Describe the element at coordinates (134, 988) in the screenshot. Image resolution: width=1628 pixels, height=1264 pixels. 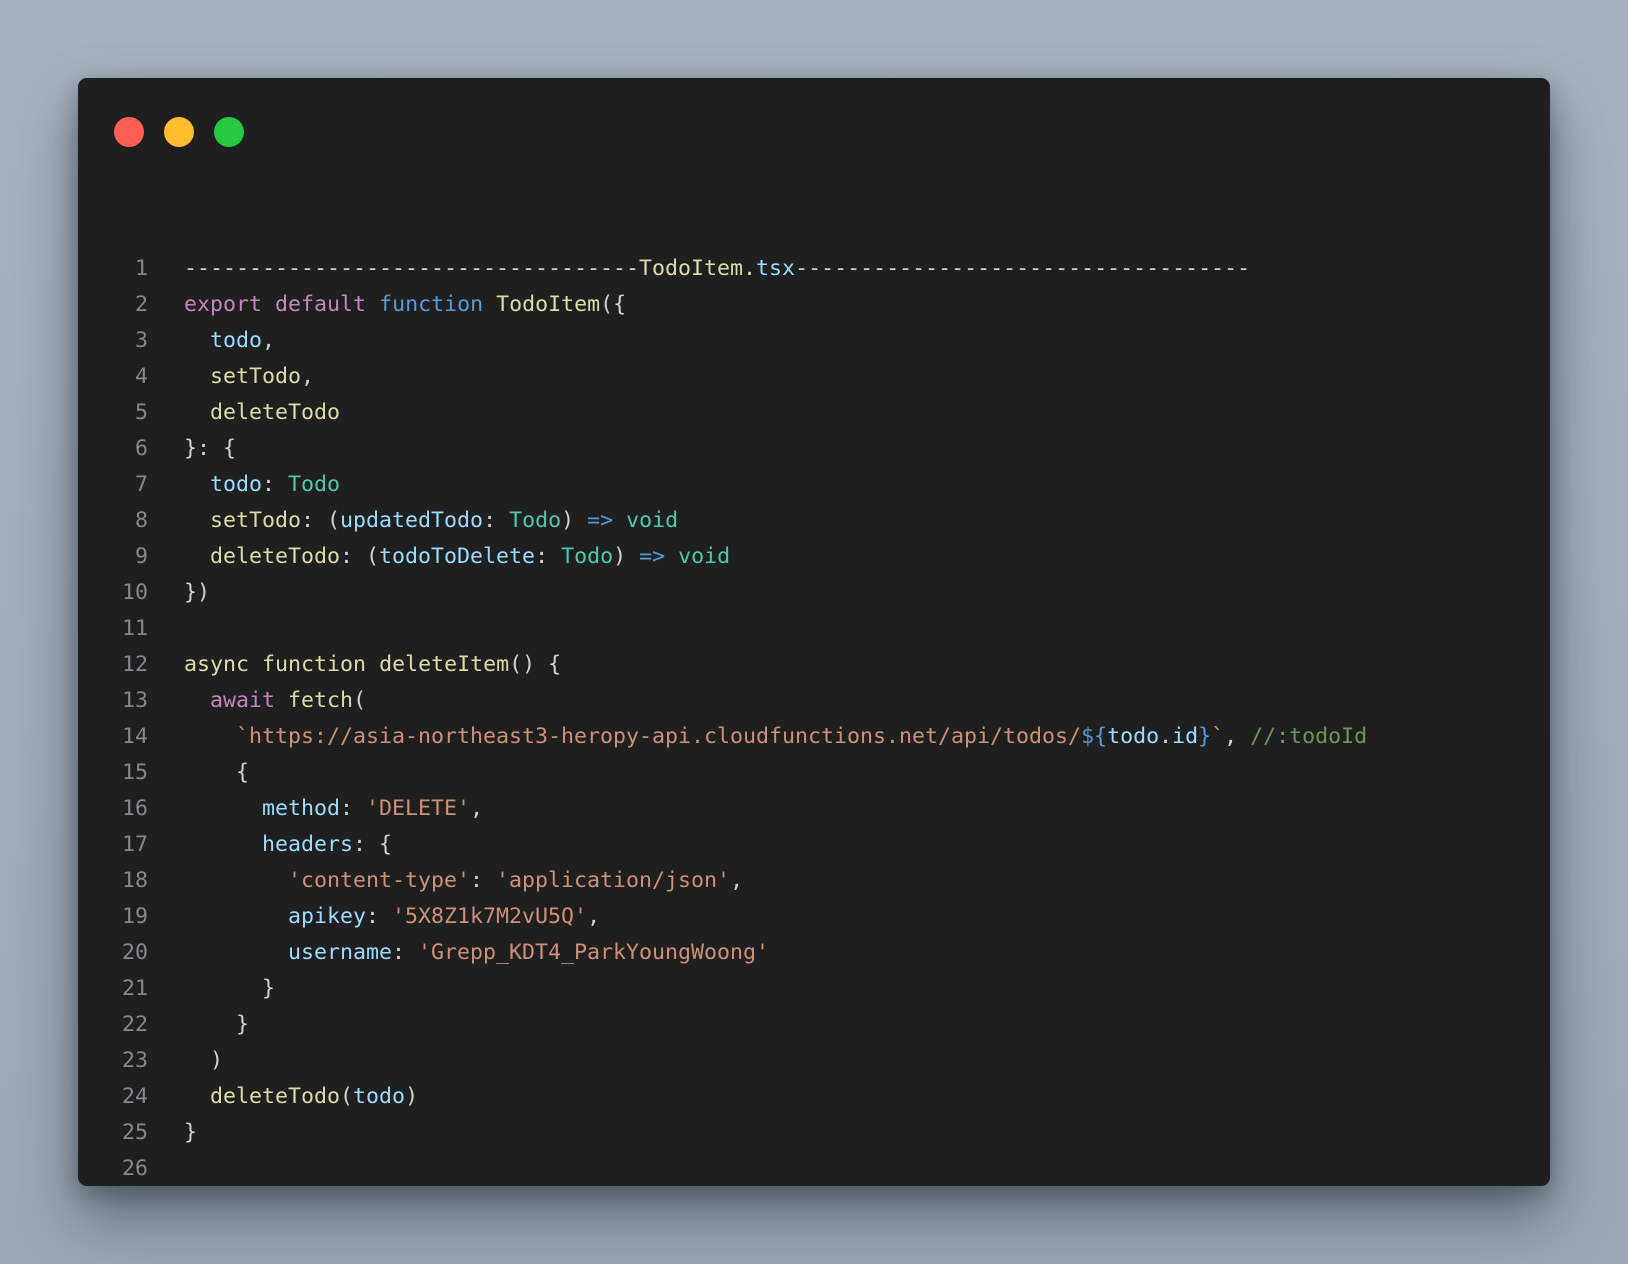
I see `line-number: 21` at that location.